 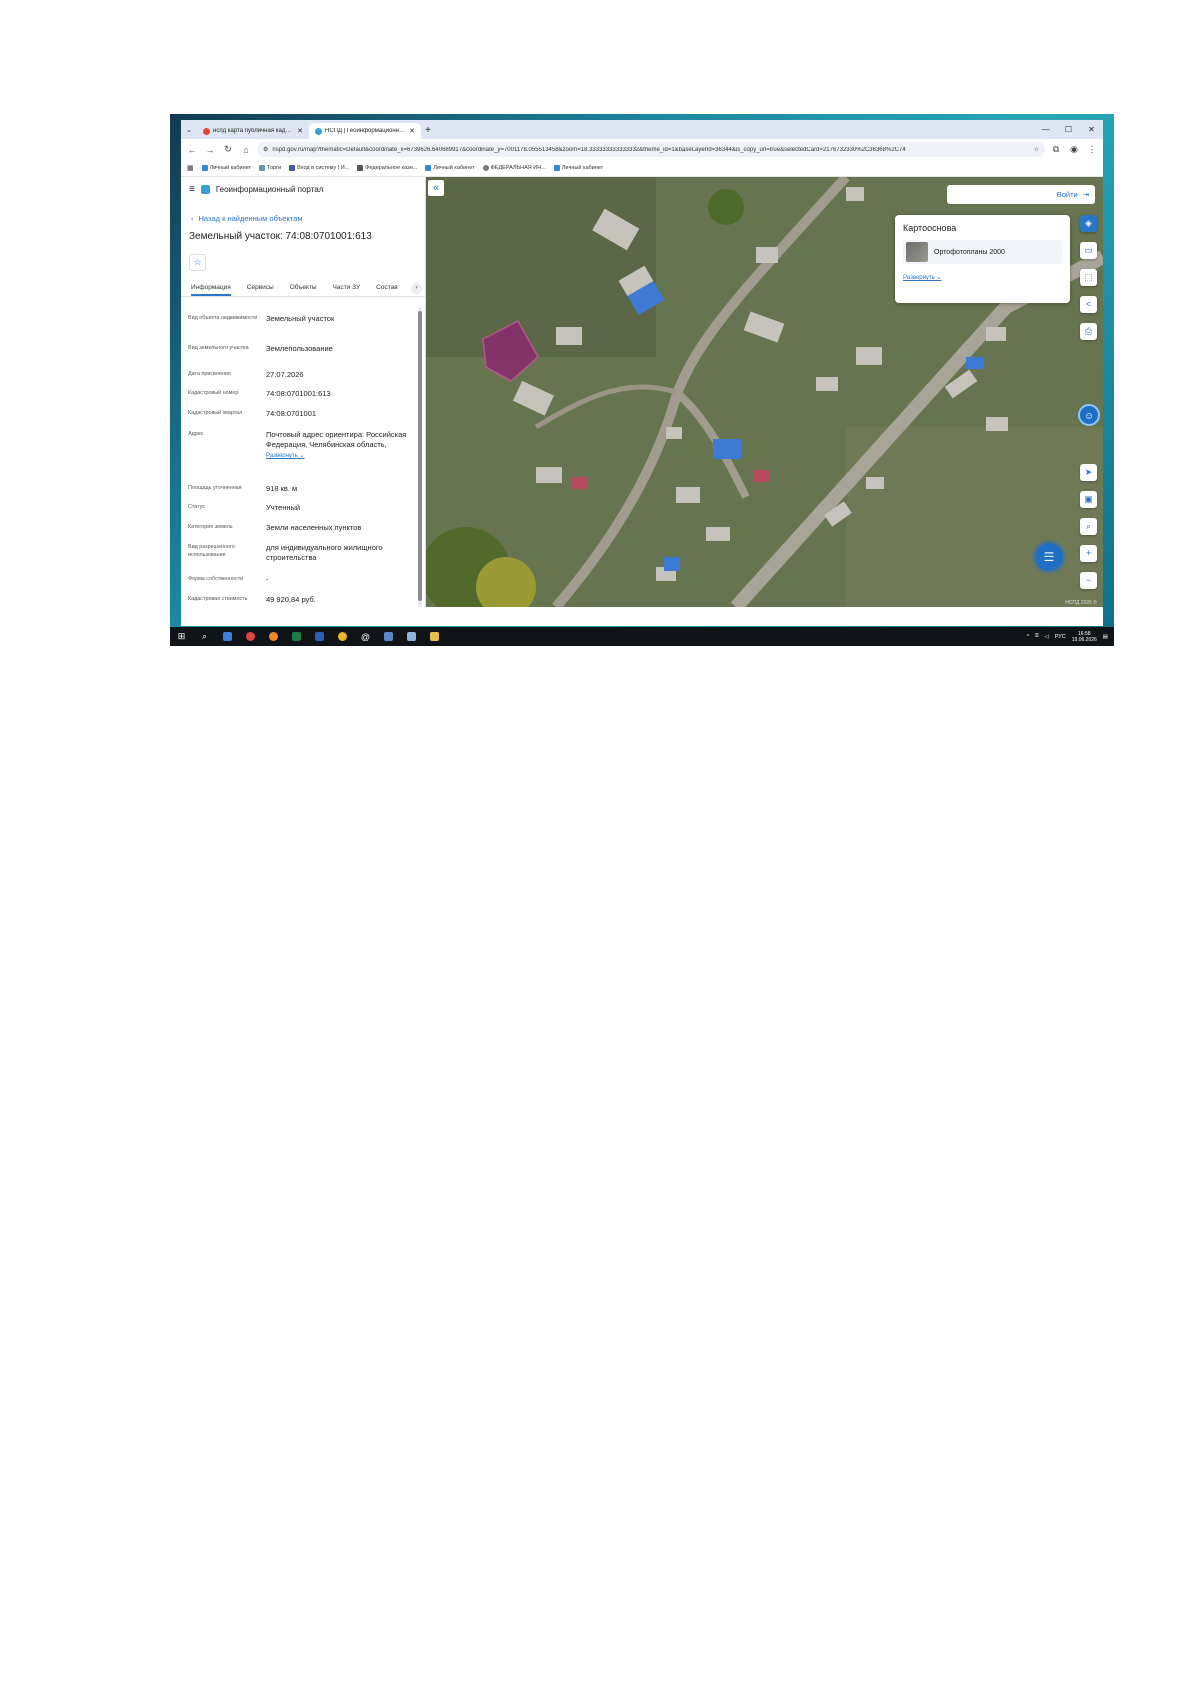 I want to click on tab-parts: Части ЗУ, so click(x=347, y=288).